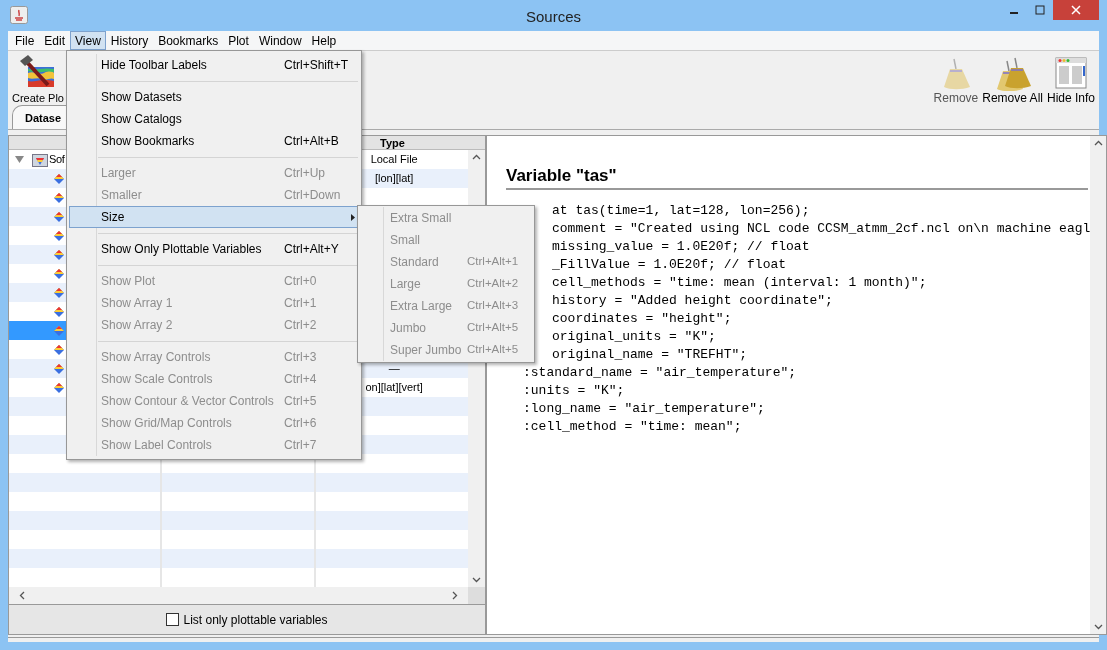 The width and height of the screenshot is (1107, 650). Describe the element at coordinates (300, 445) in the screenshot. I see `shortcut-label: Ctrl+7` at that location.